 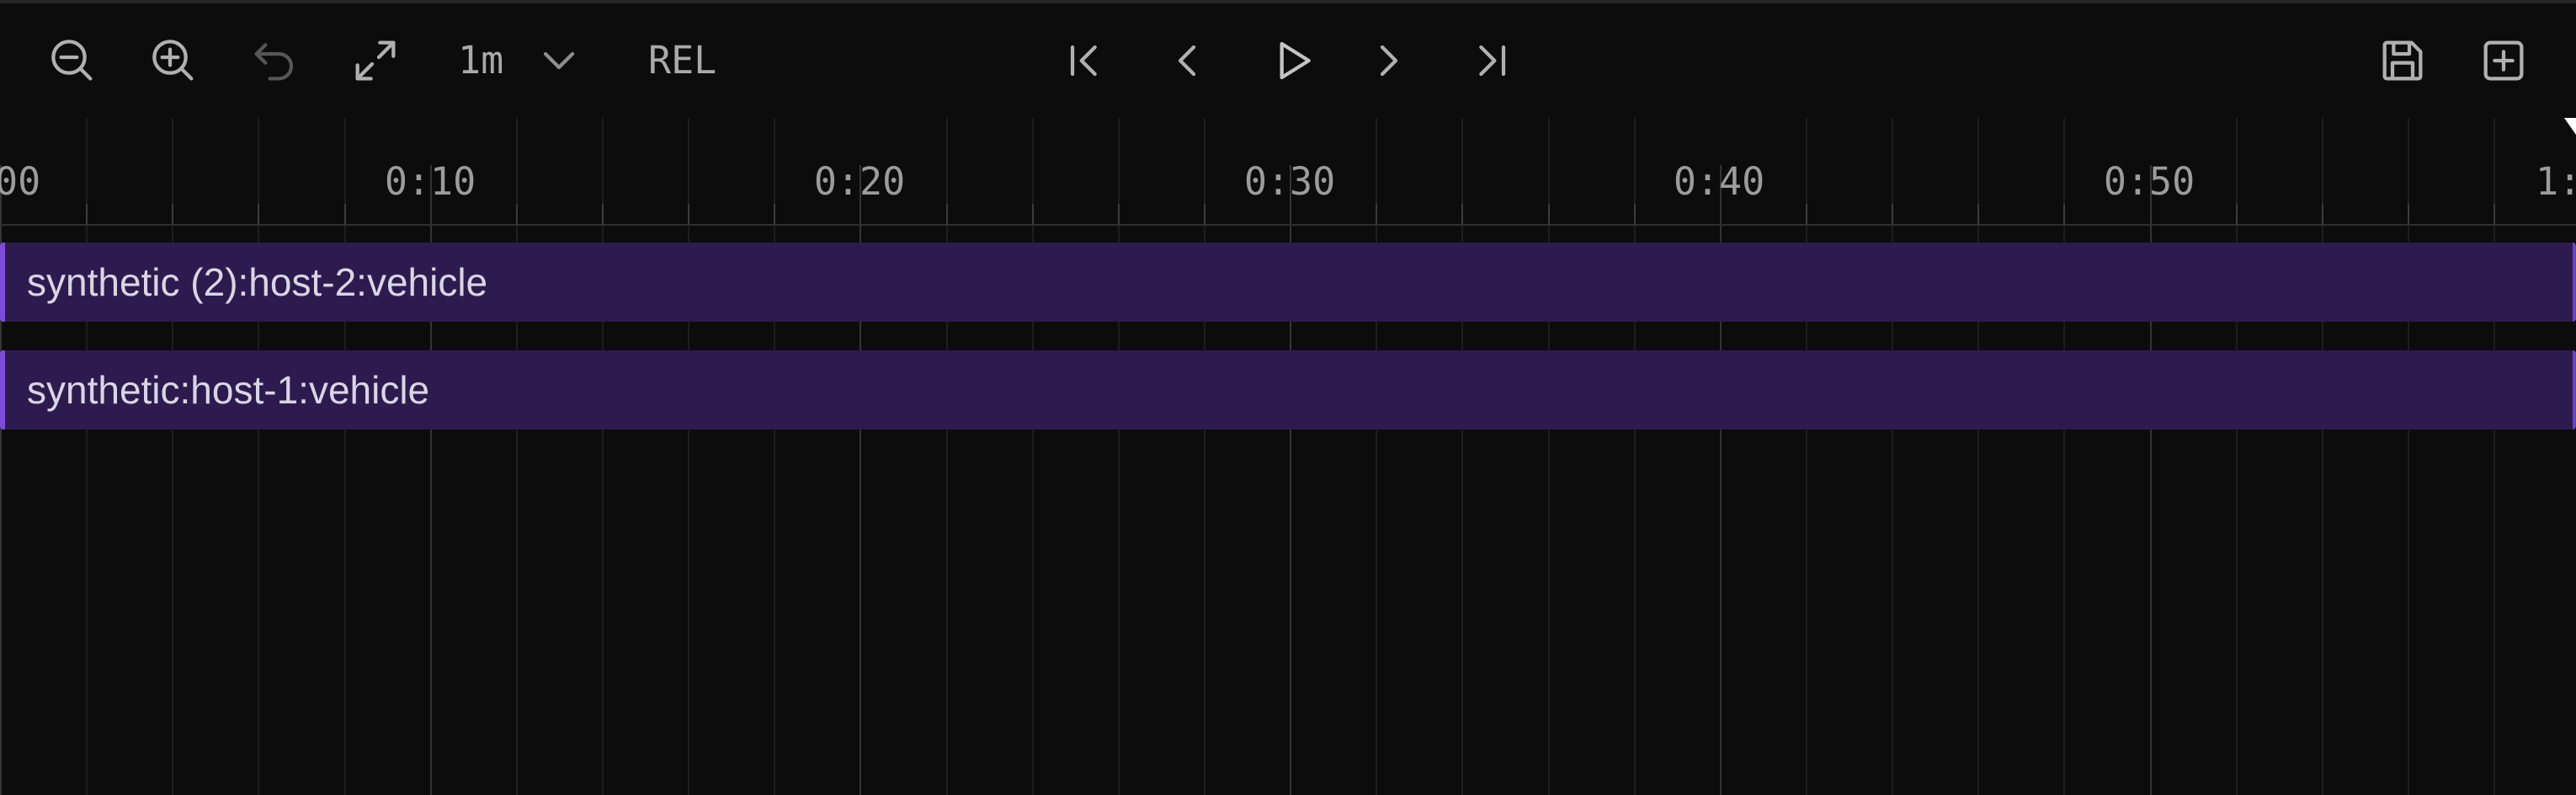 I want to click on zoom-in-icon, so click(x=173, y=60).